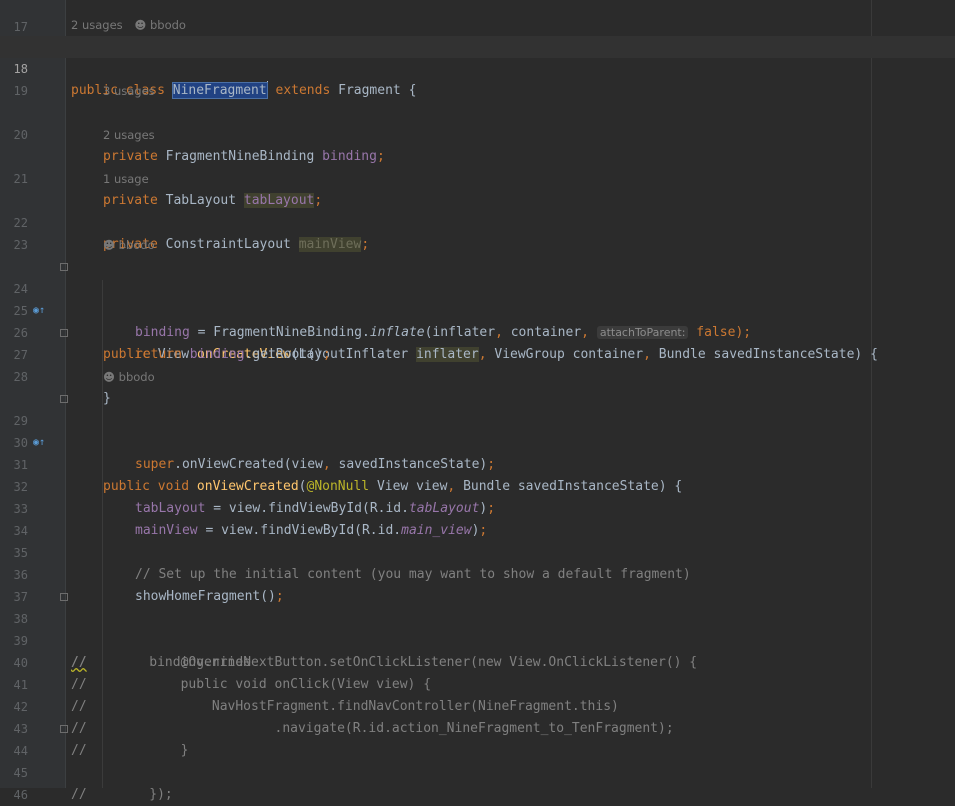 The width and height of the screenshot is (955, 806). Describe the element at coordinates (20, 135) in the screenshot. I see `line-number: 20` at that location.